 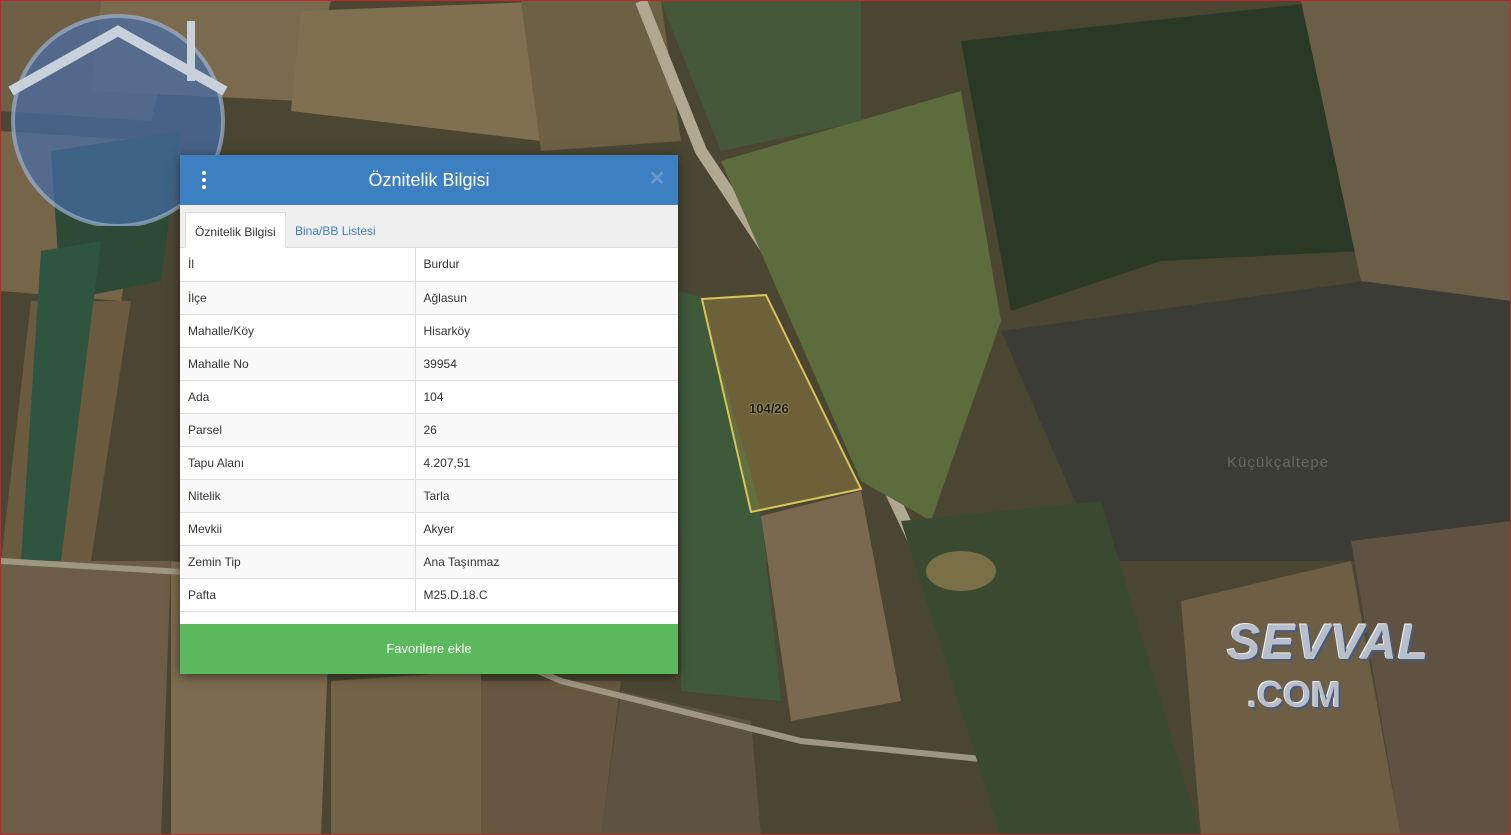 What do you see at coordinates (429, 649) in the screenshot?
I see `add-to-favorites-button: Favorilere ekle` at bounding box center [429, 649].